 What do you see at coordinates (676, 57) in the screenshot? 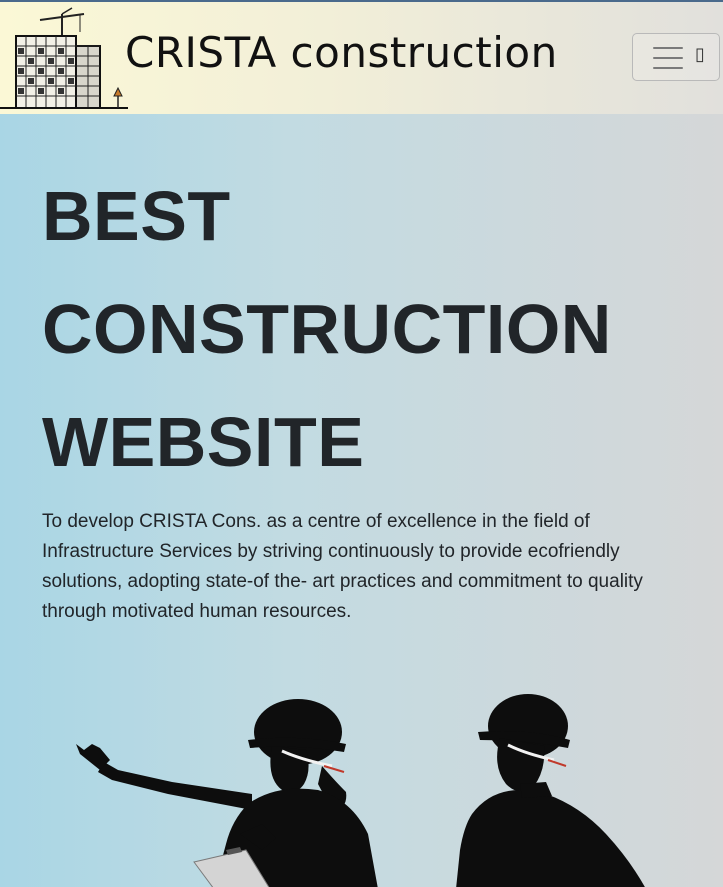
I see `navbar-toggler-button: ▯` at bounding box center [676, 57].